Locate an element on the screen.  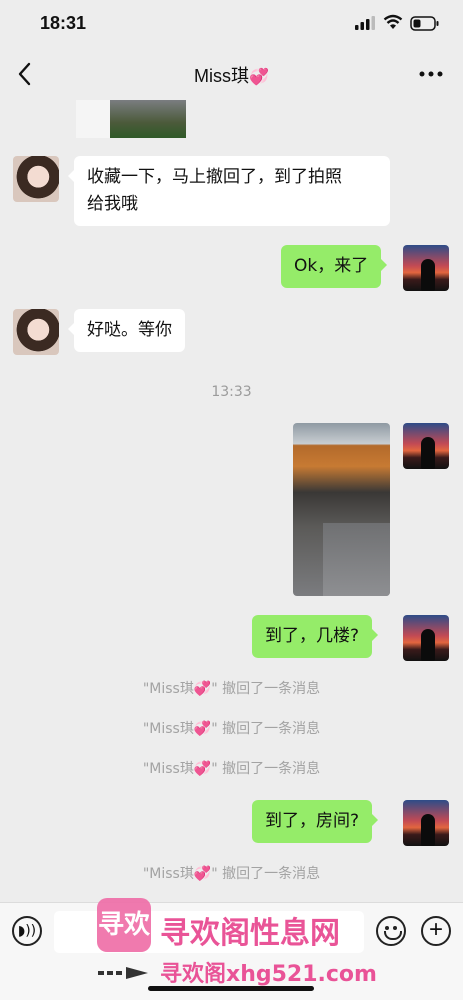
home-indicator is located at coordinates (231, 988).